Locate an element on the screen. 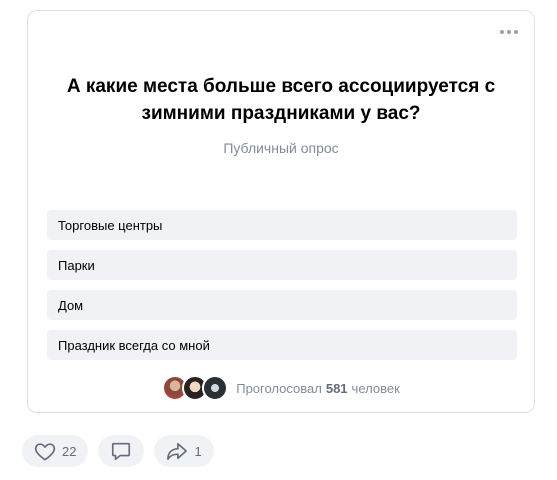  voters-count: 581 is located at coordinates (336, 388).